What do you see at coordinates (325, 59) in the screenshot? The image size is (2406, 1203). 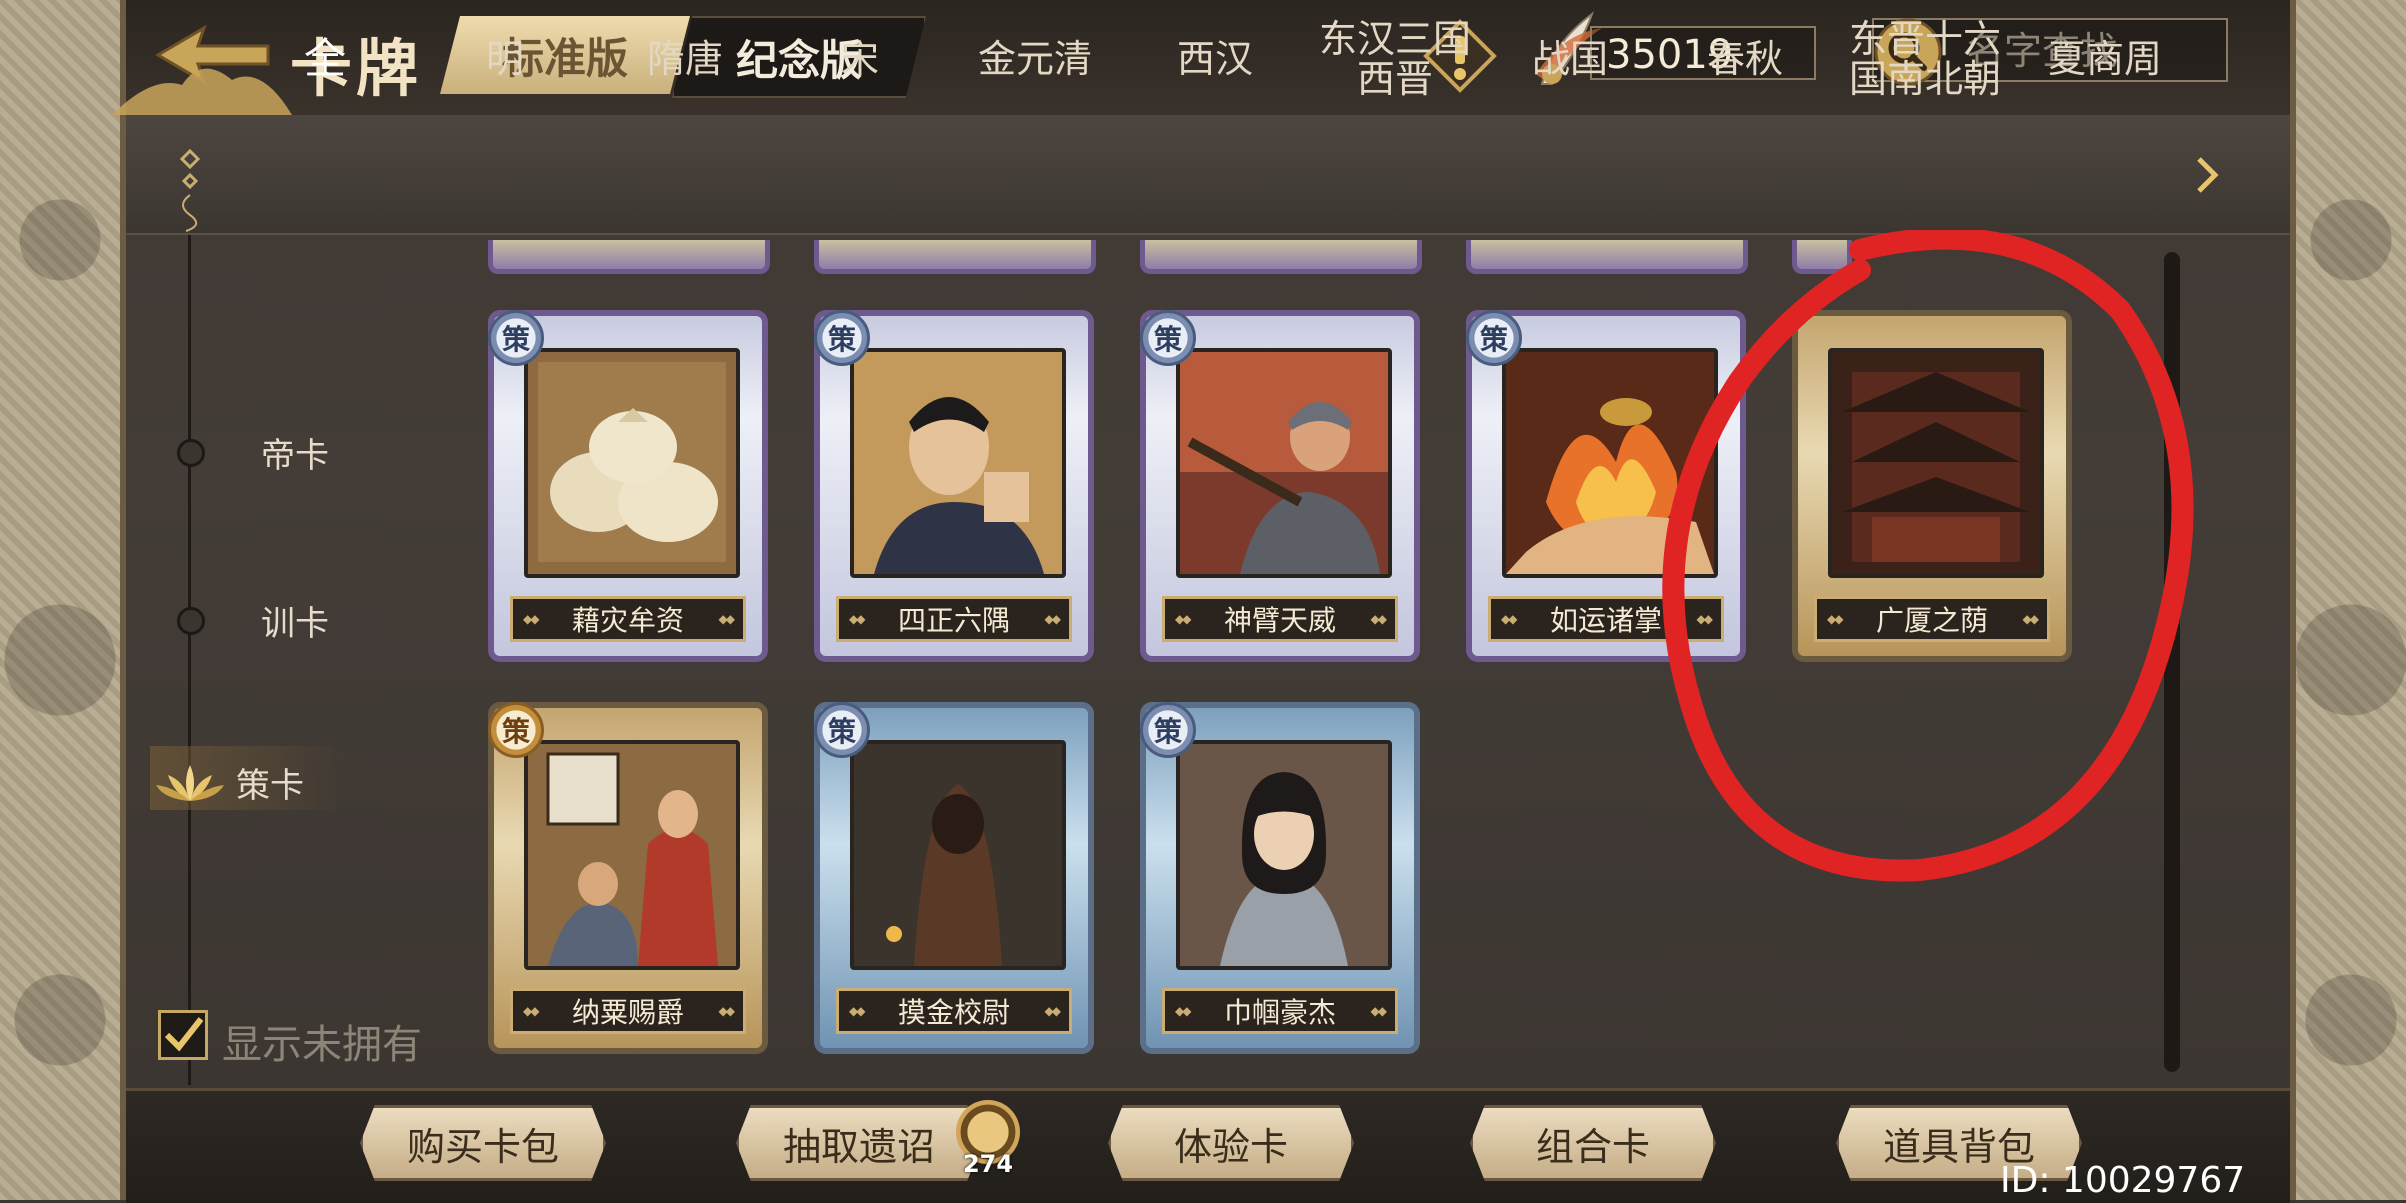 I see `era-tab-all: 全` at bounding box center [325, 59].